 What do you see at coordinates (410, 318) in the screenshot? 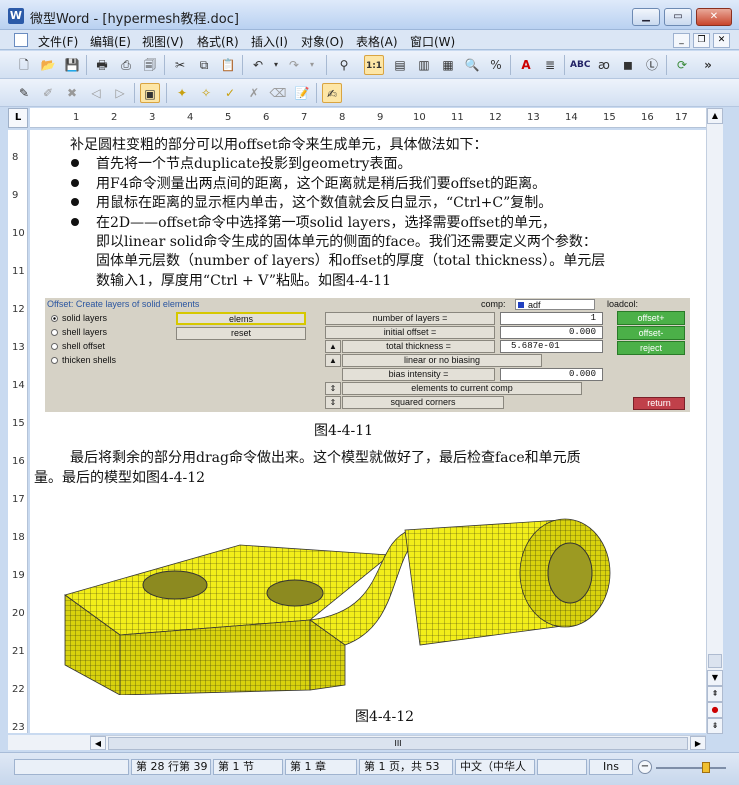
I see `number-of-layers-label: number of layers =` at bounding box center [410, 318].